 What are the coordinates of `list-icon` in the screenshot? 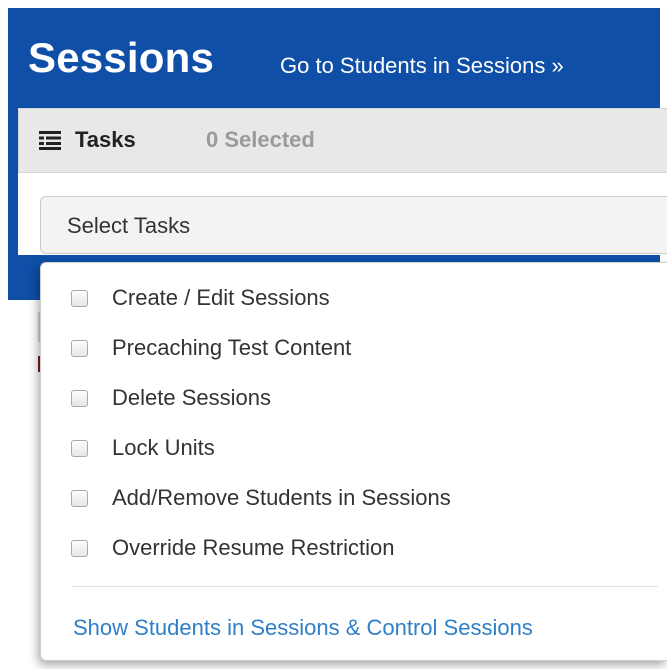 It's located at (50, 140).